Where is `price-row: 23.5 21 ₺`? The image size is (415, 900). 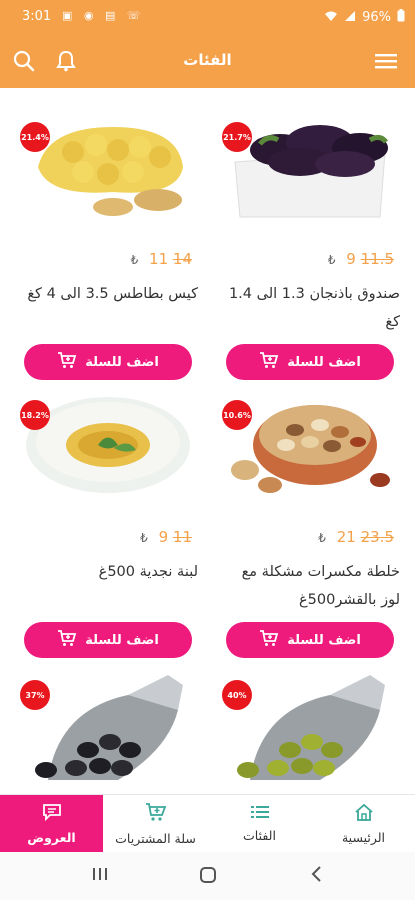 price-row: 23.5 21 ₺ is located at coordinates (359, 537).